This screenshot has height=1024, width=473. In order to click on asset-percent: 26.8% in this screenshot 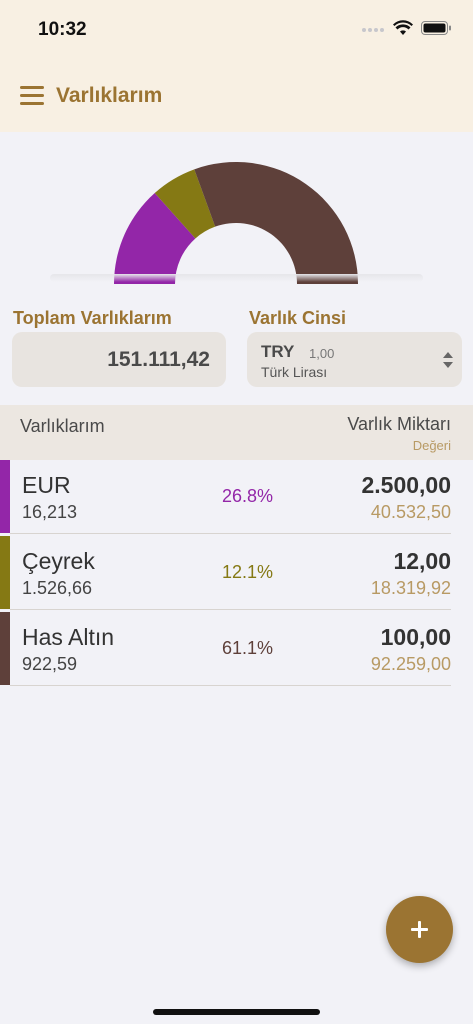, I will do `click(247, 496)`.